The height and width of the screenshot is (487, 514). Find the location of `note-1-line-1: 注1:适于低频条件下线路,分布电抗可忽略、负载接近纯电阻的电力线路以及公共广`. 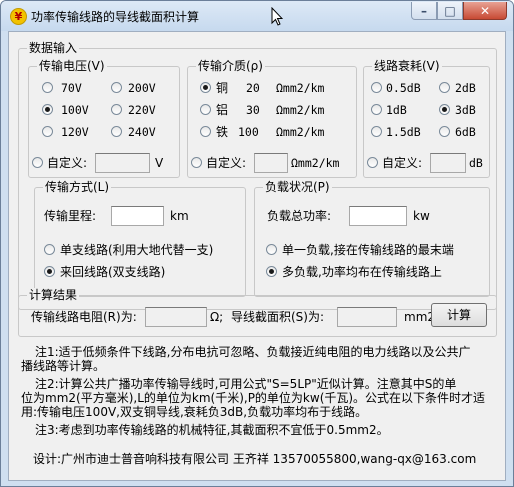

note-1-line-1: 注1:适于低频条件下线路,分布电抗可忽略、负载接近纯电阻的电力线路以及公共广 is located at coordinates (253, 352).